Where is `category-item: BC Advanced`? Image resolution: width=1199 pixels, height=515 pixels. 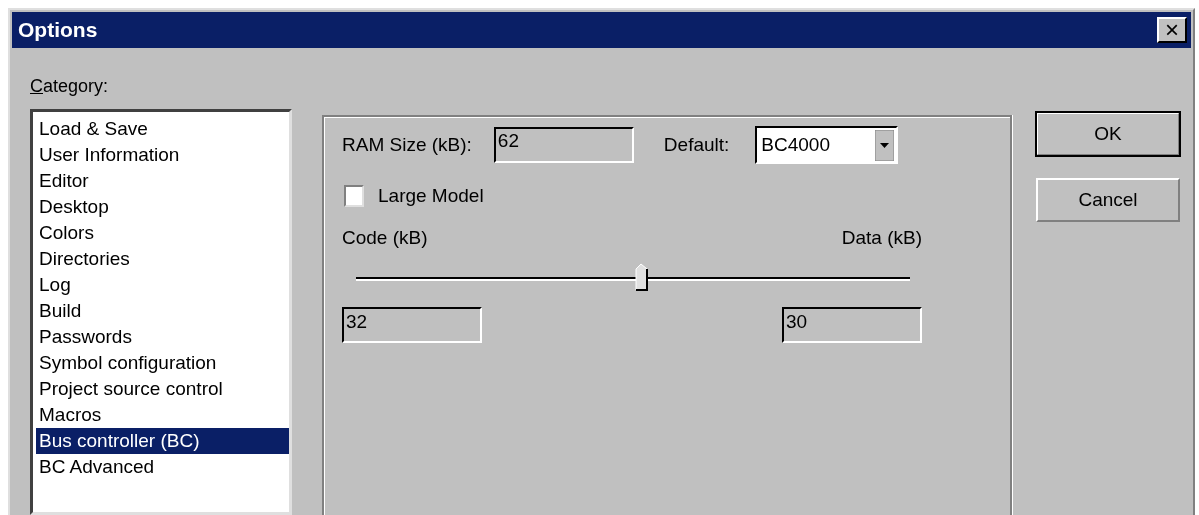
category-item: BC Advanced is located at coordinates (162, 467).